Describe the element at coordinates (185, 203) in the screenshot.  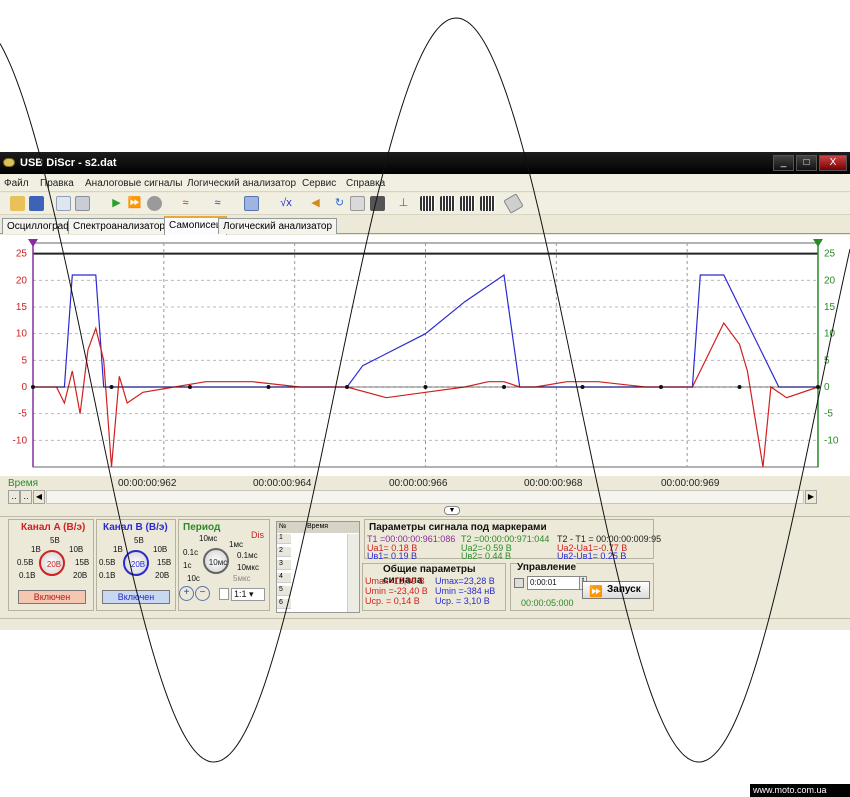
I see `signal-a-icon: ≈` at that location.